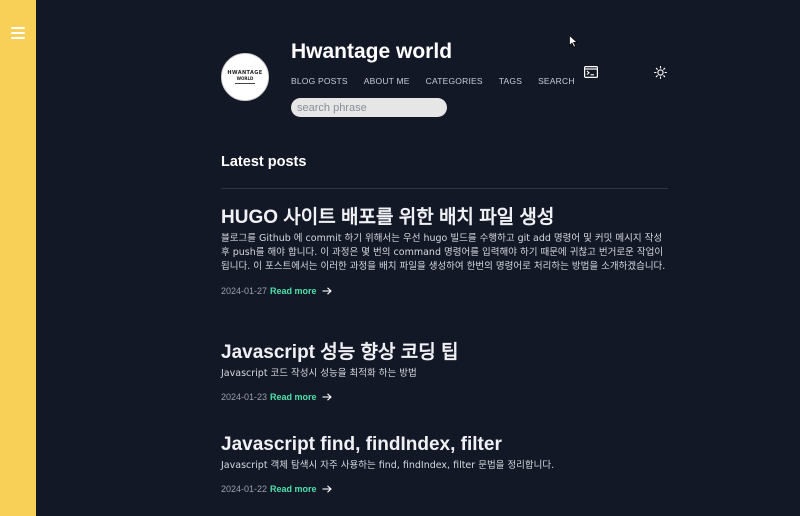 This screenshot has width=800, height=516. What do you see at coordinates (319, 373) in the screenshot?
I see `post-summary: Javascript 코드 작성시 성능을 최적화 하는 방법` at bounding box center [319, 373].